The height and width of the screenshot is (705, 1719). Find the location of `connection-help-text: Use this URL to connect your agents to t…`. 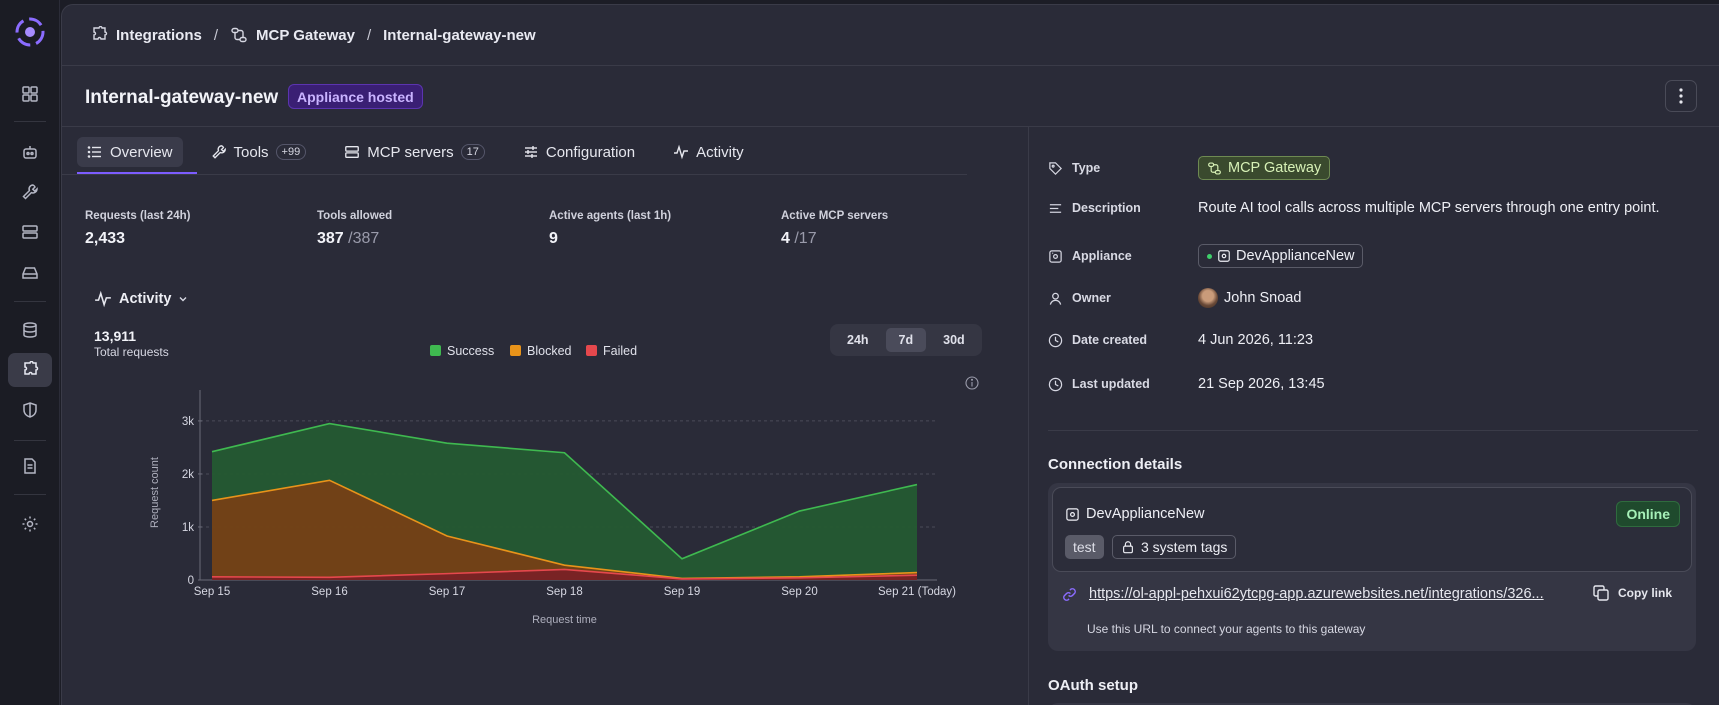

connection-help-text: Use this URL to connect your agents to t… is located at coordinates (1226, 629).